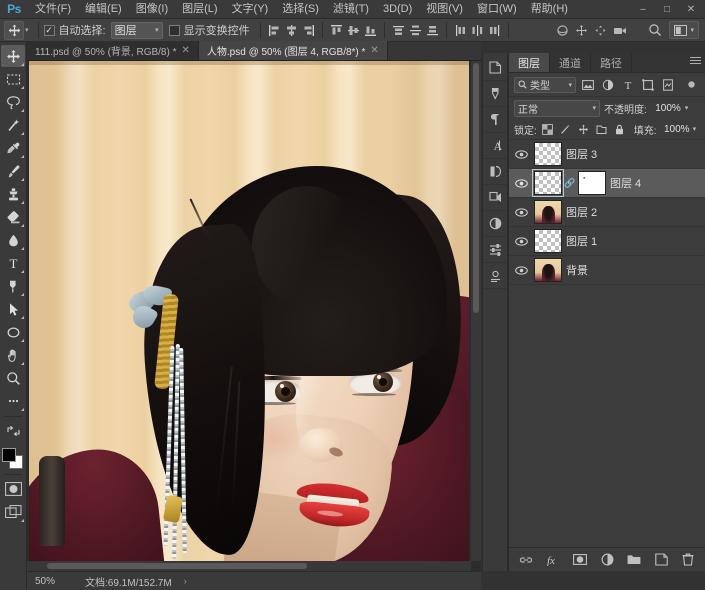  Describe the element at coordinates (495, 94) in the screenshot. I see `adjustments-icon` at that location.